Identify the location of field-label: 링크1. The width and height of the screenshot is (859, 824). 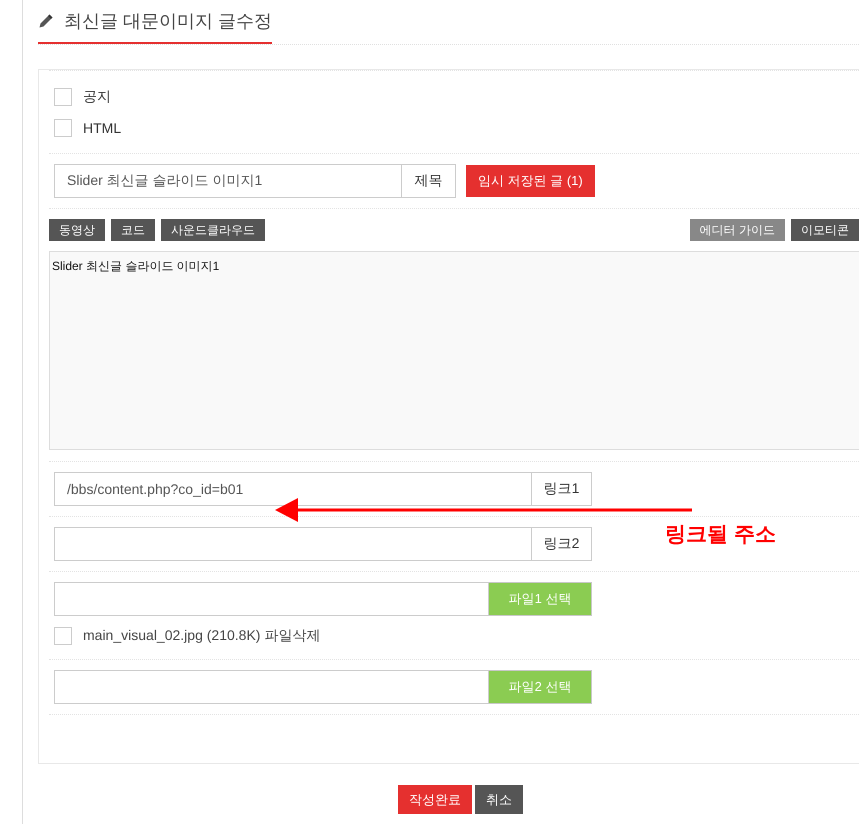
(561, 489).